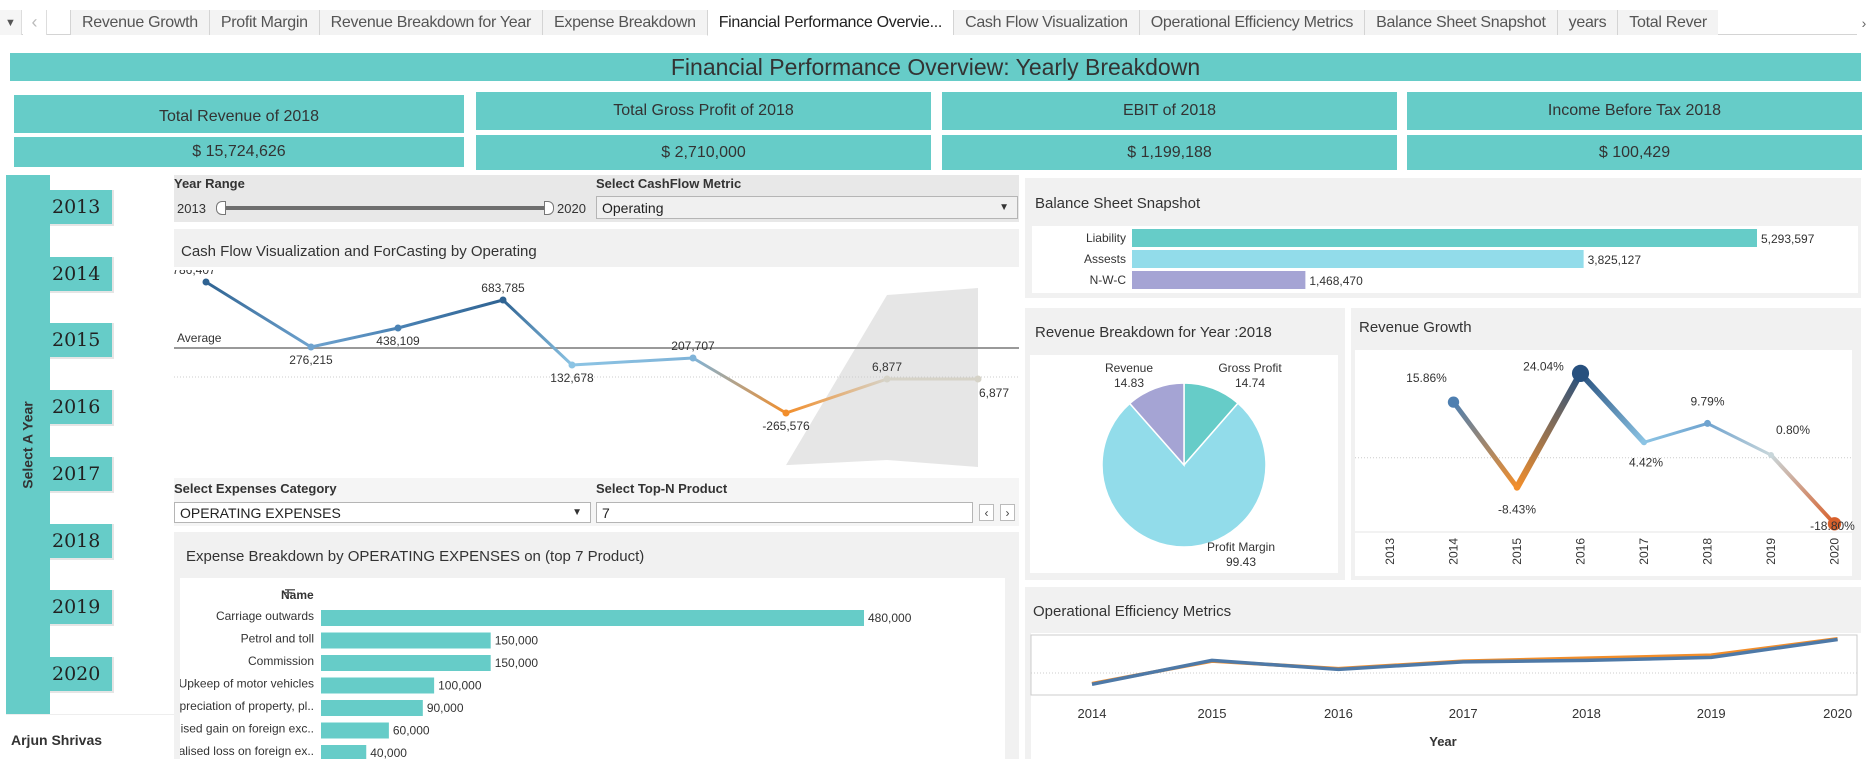 This screenshot has width=1871, height=759. I want to click on growth-x-tick: 2020, so click(1835, 551).